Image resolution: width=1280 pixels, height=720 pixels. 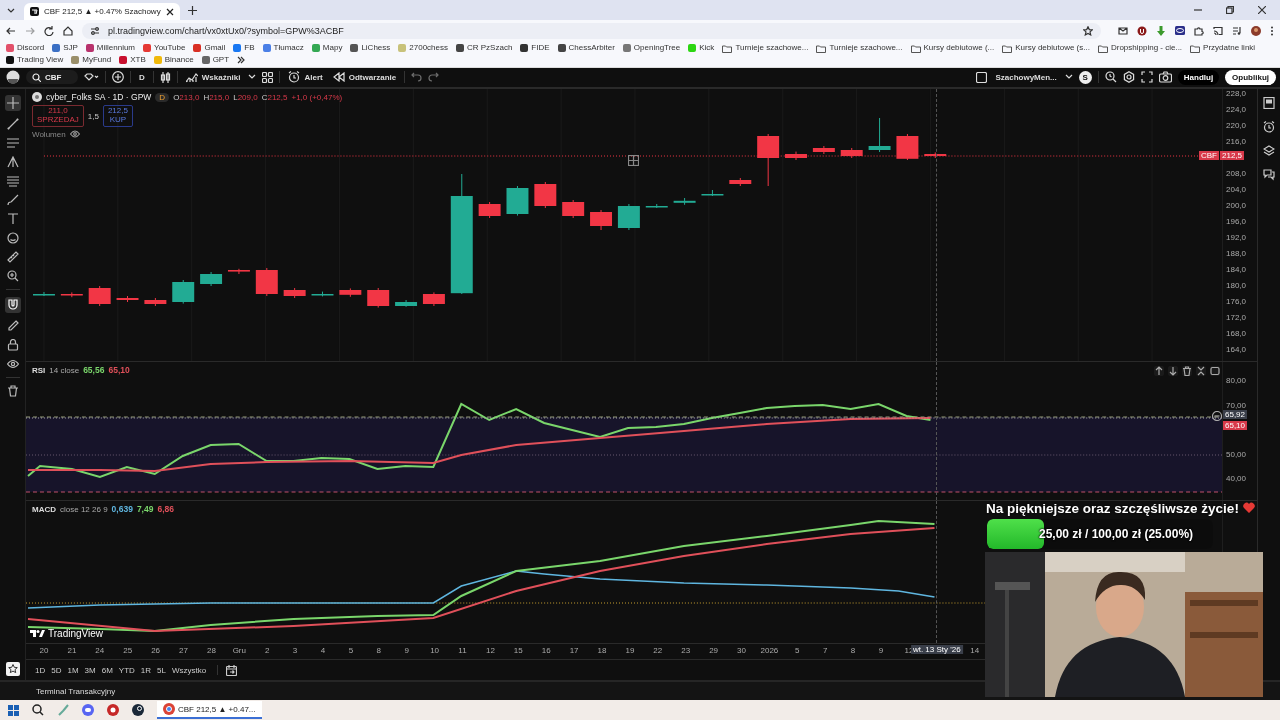 I want to click on candles-icon, so click(x=165, y=77).